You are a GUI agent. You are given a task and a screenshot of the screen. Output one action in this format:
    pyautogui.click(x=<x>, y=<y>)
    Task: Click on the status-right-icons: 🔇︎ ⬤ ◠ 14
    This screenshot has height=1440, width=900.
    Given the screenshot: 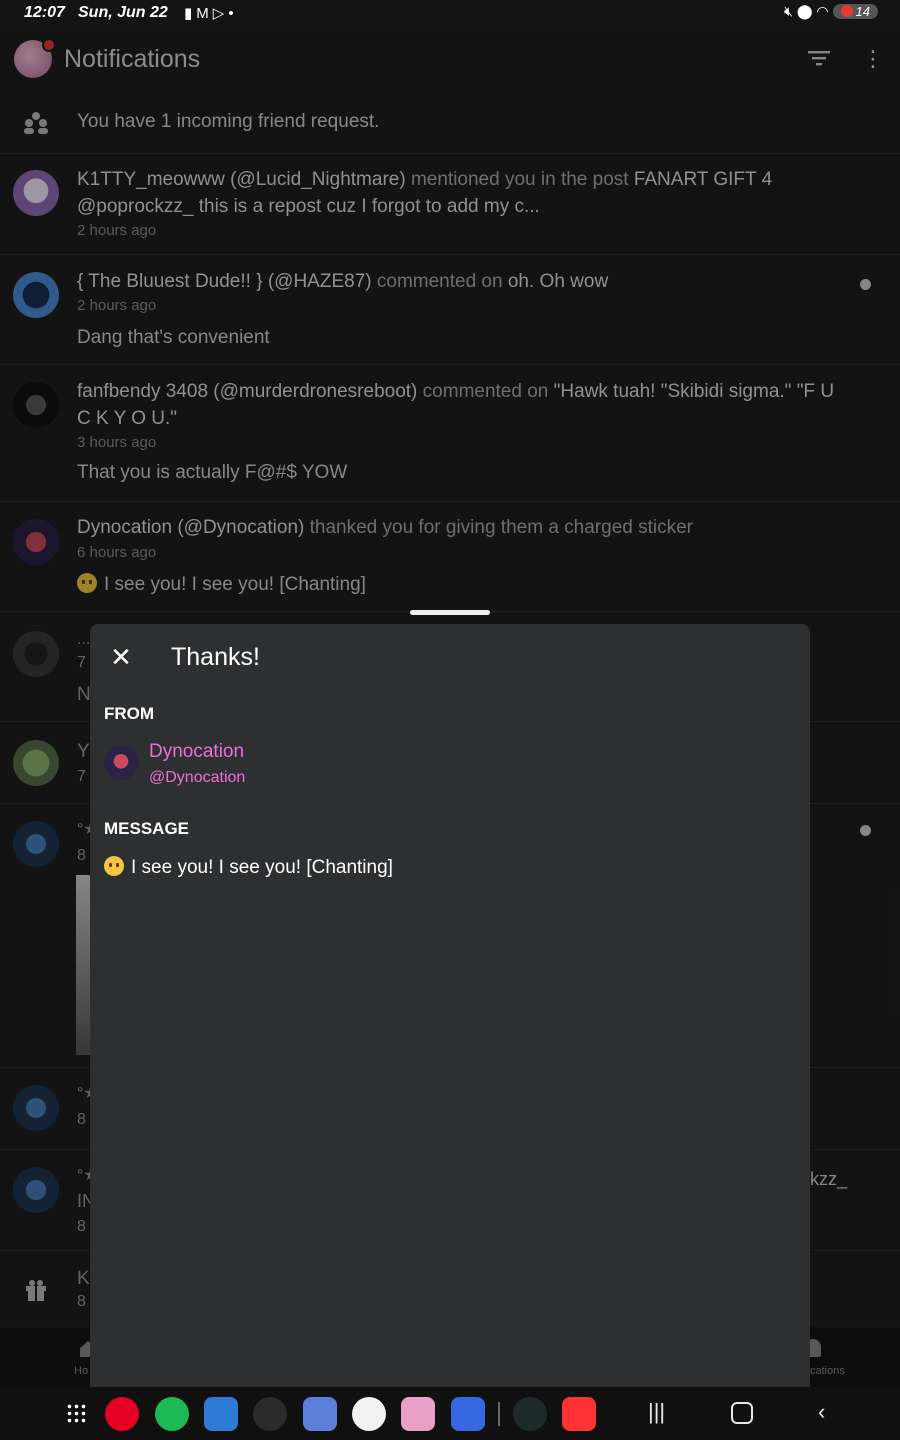 What is the action you would take?
    pyautogui.click(x=831, y=11)
    